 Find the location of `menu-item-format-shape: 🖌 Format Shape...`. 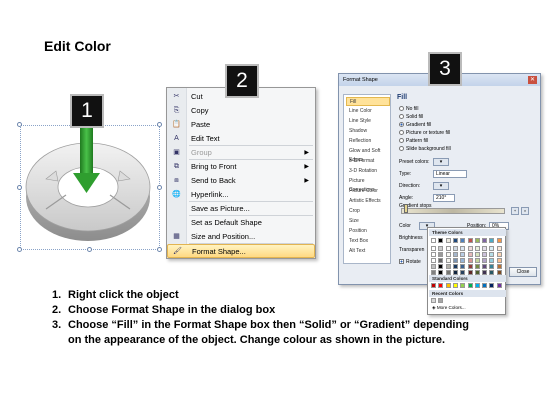

menu-item-format-shape: 🖌 Format Shape... is located at coordinates (241, 251).